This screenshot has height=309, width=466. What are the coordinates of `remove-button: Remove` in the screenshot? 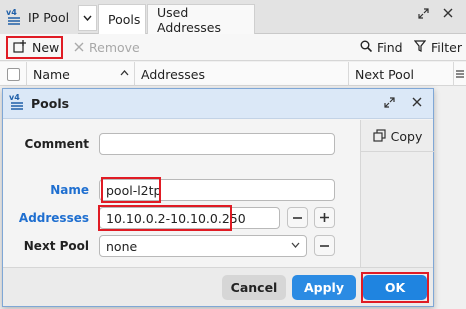 It's located at (107, 47).